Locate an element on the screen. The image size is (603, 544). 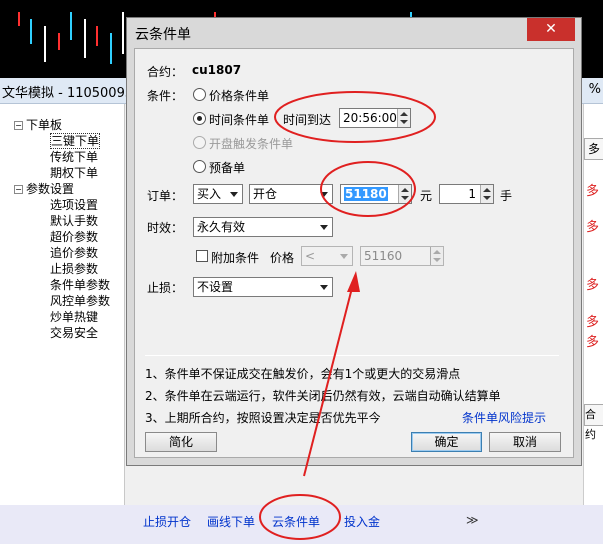
risk-notice-link: 条件单风险提示 is located at coordinates (504, 417).